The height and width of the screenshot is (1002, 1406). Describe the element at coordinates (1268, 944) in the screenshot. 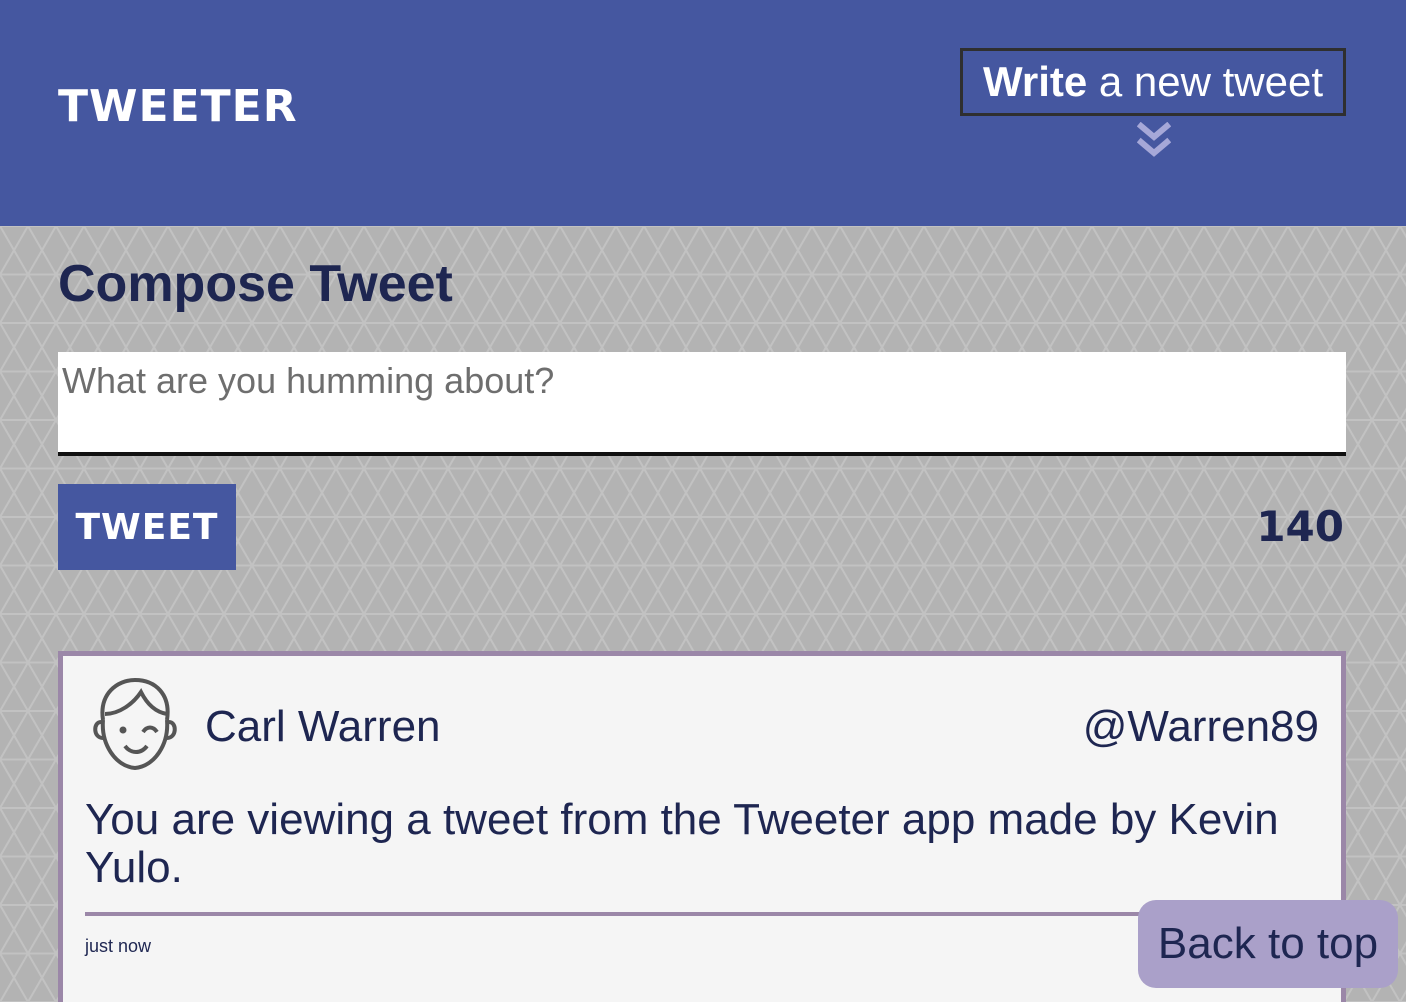

I see `back-to-top-button: Back to top` at that location.